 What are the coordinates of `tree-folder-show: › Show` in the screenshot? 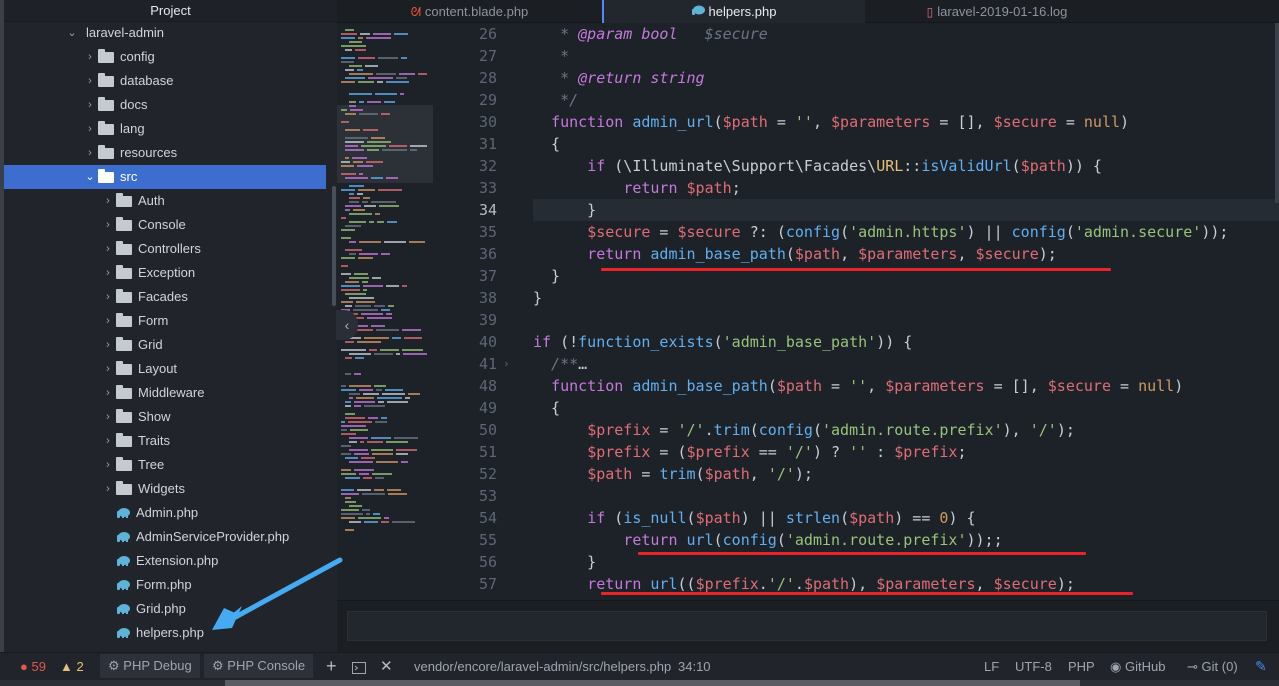 It's located at (165, 417).